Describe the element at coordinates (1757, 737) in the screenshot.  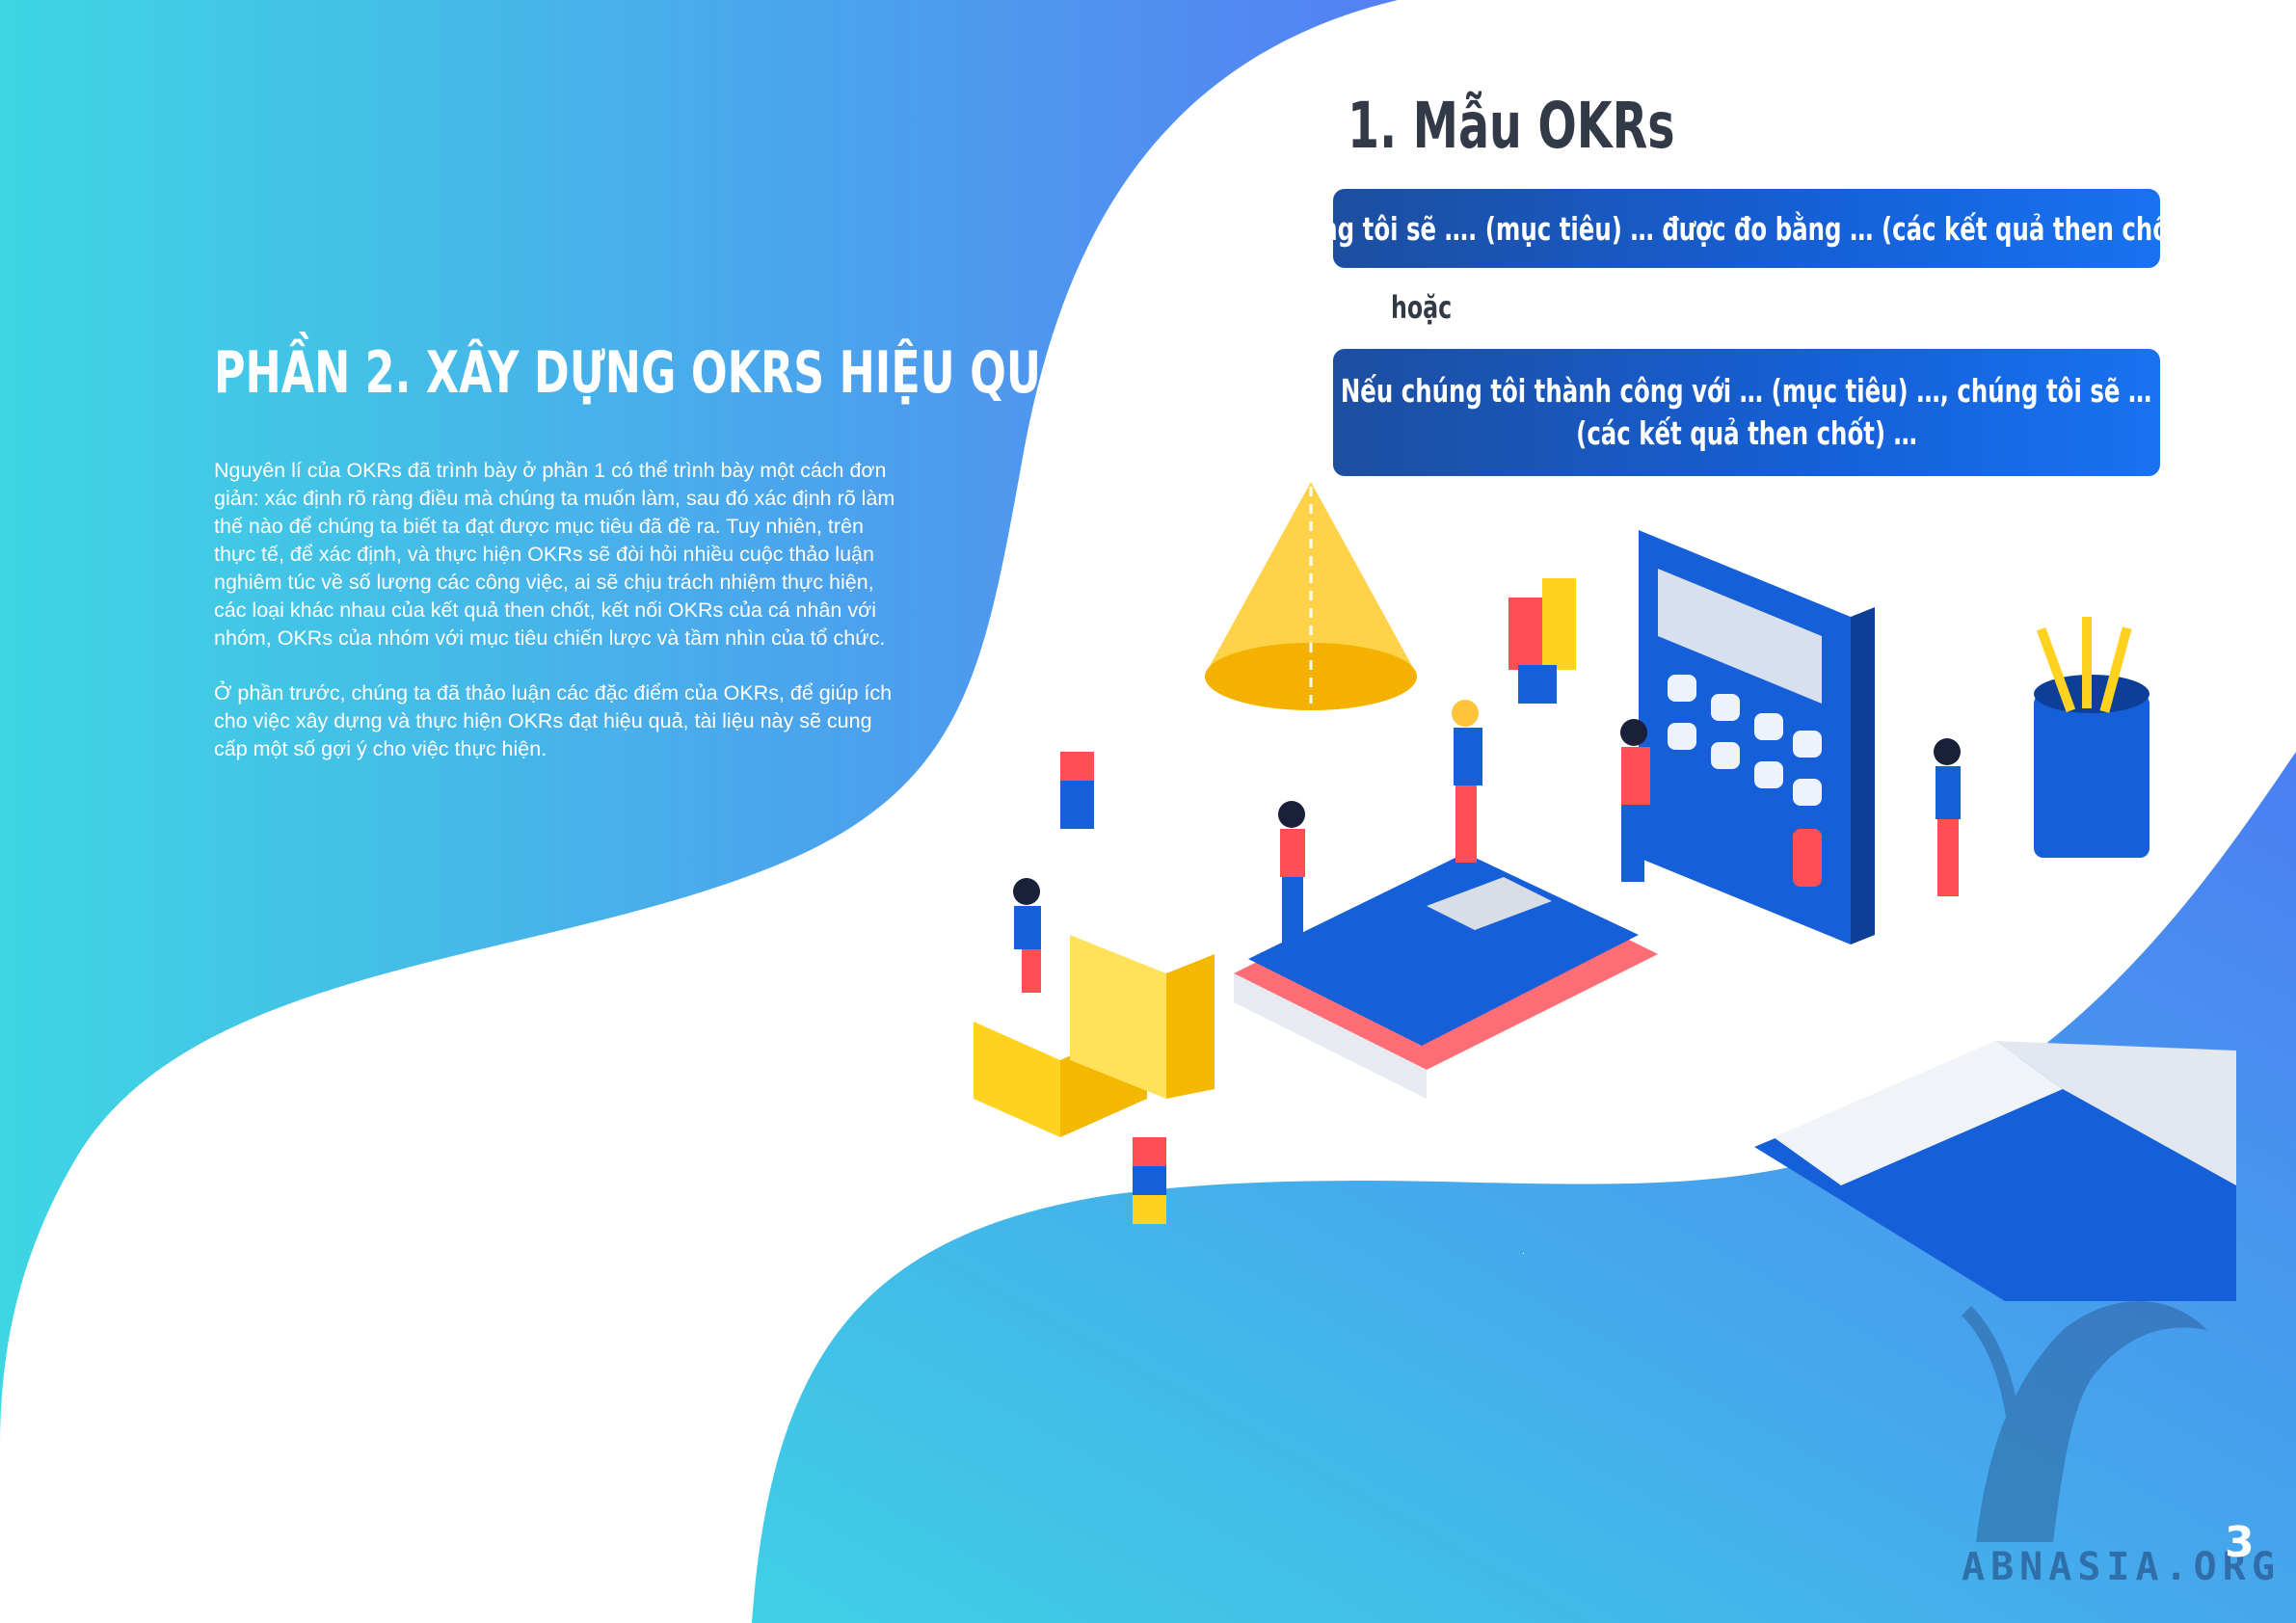
I see `calculator-icon` at that location.